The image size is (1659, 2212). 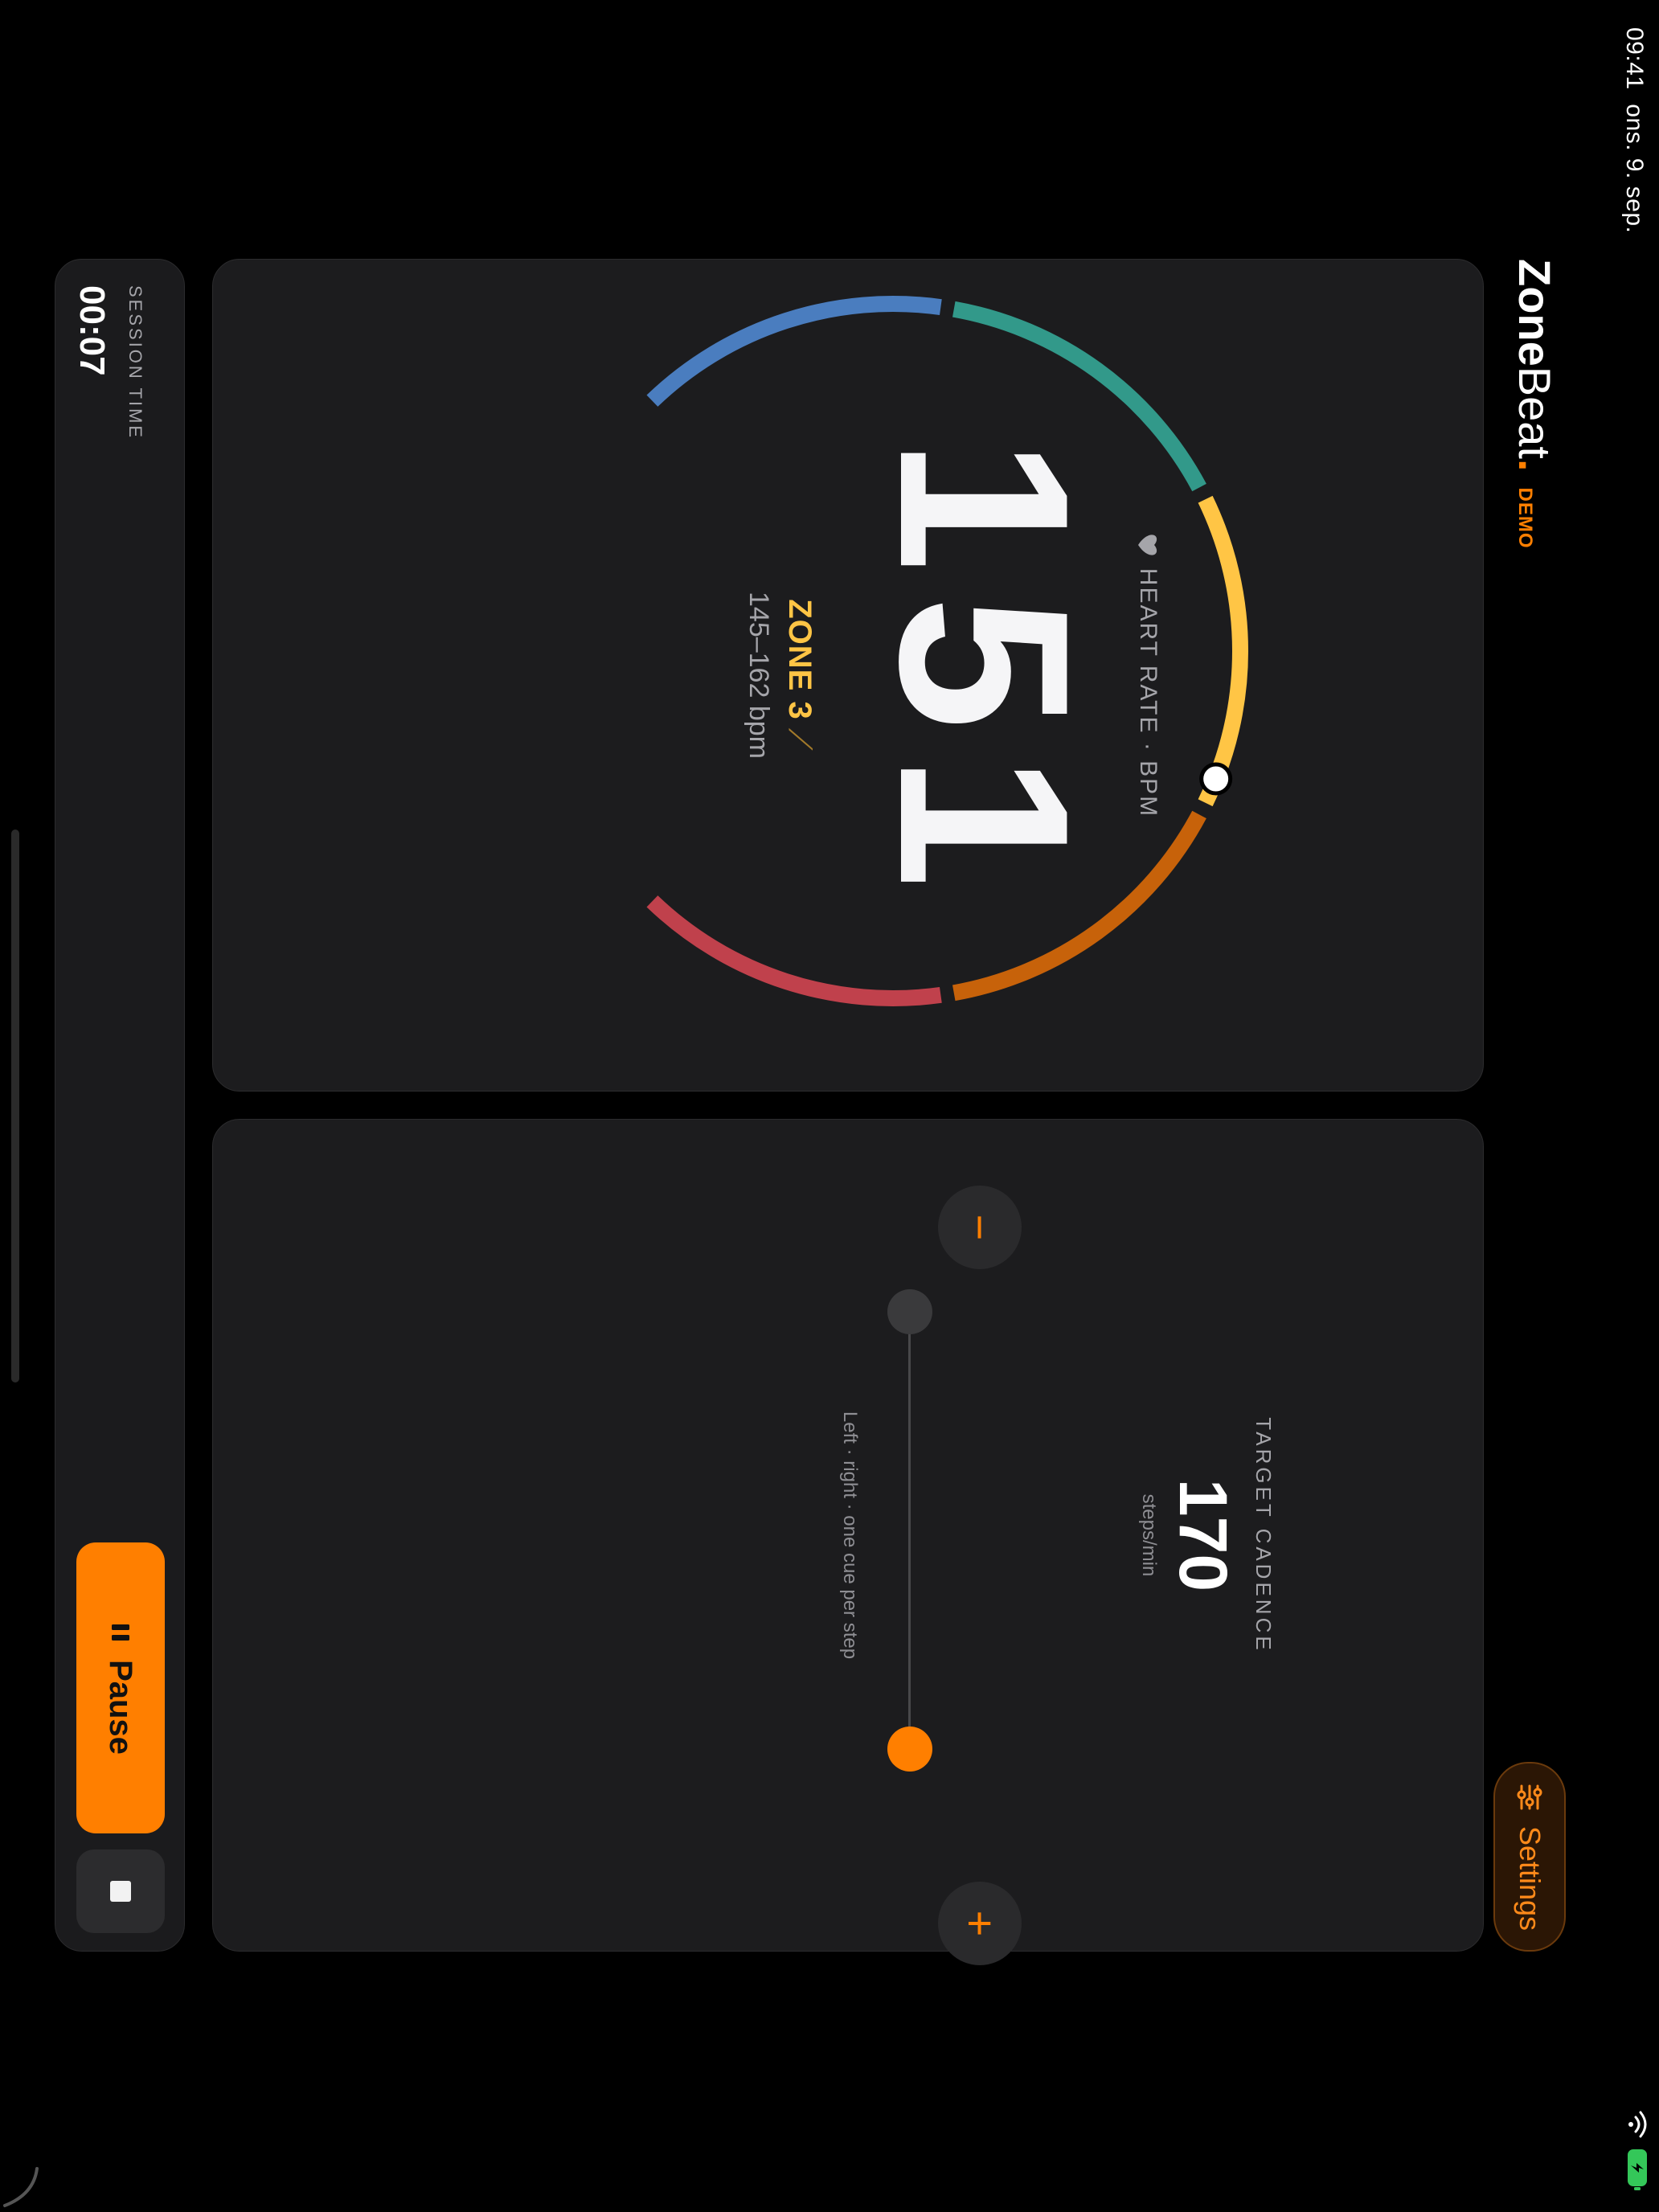 I want to click on left-step-cue, so click(x=909, y=1311).